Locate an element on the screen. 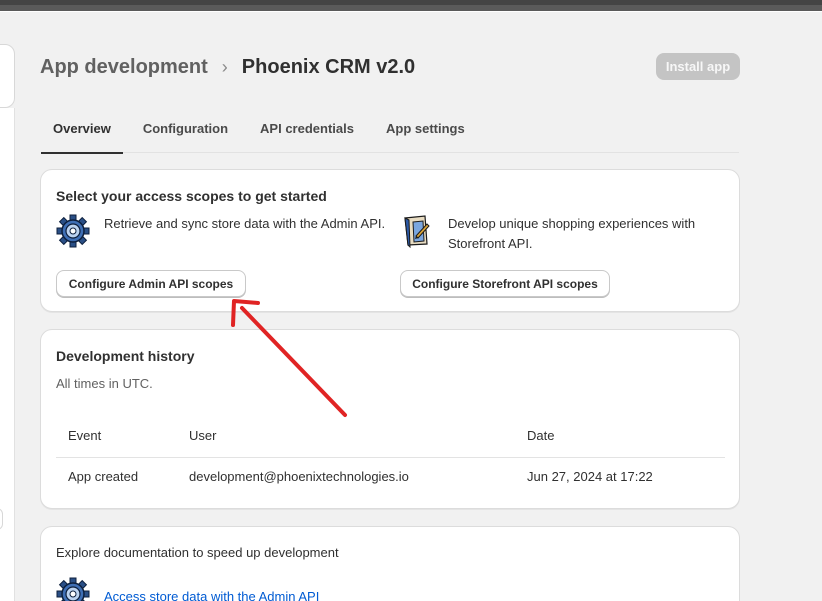  page-header: App development › Phoenix CRM v2.0 is located at coordinates (227, 67).